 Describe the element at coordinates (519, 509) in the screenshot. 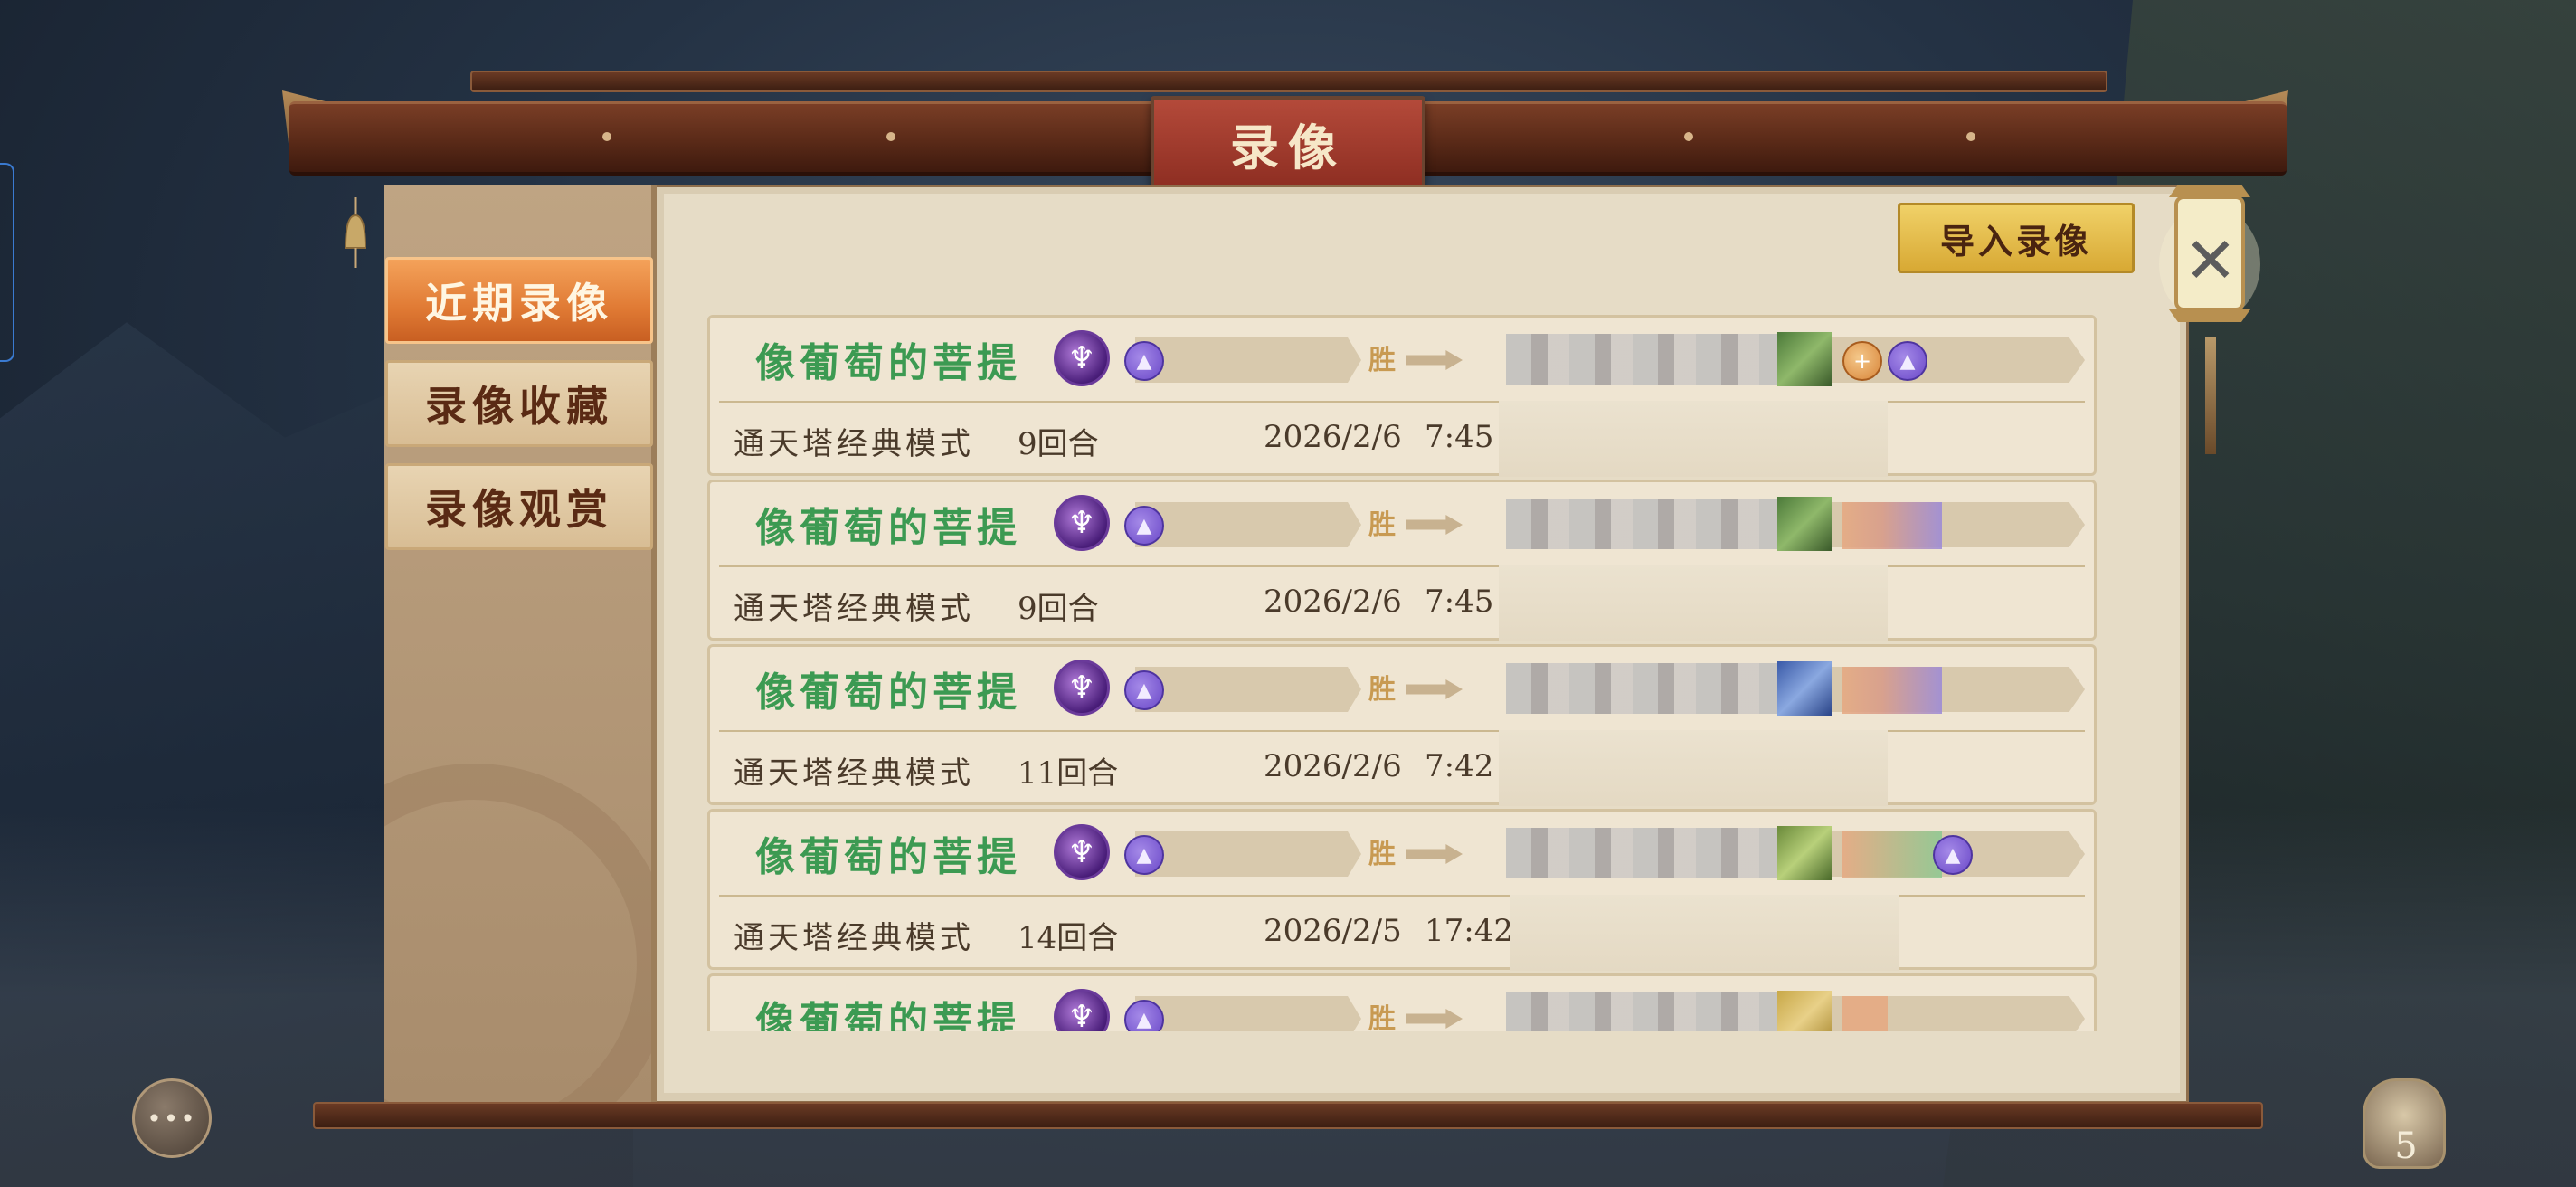

I see `sidebar-item-label: 录像观赏` at that location.